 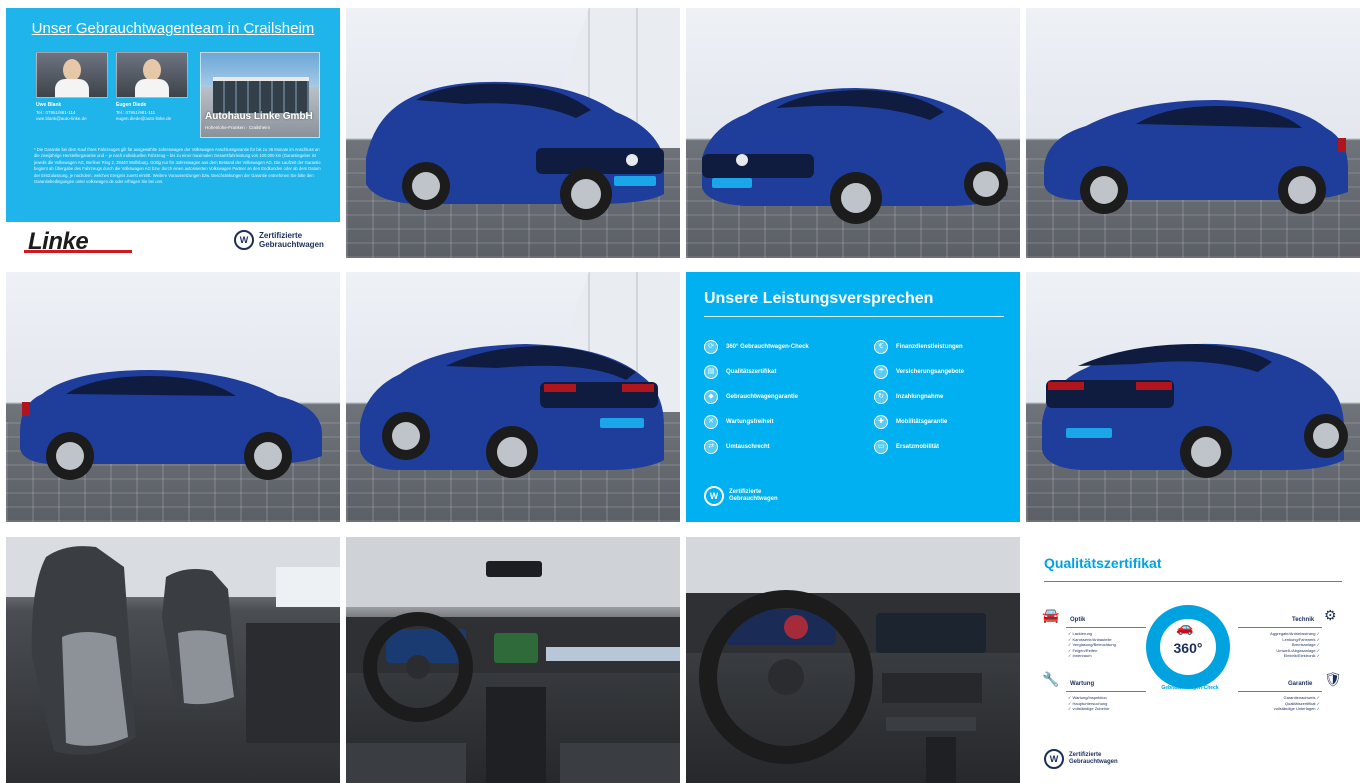 I want to click on promise-item-right-3: ↻ Inzahlungnahme, so click(x=908, y=397).